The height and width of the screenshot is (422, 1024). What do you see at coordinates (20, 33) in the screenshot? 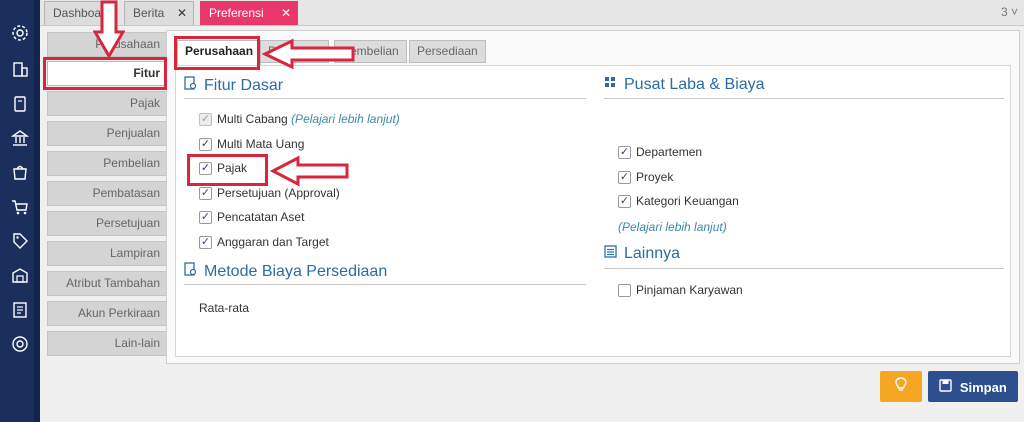
I see `gear-icon` at bounding box center [20, 33].